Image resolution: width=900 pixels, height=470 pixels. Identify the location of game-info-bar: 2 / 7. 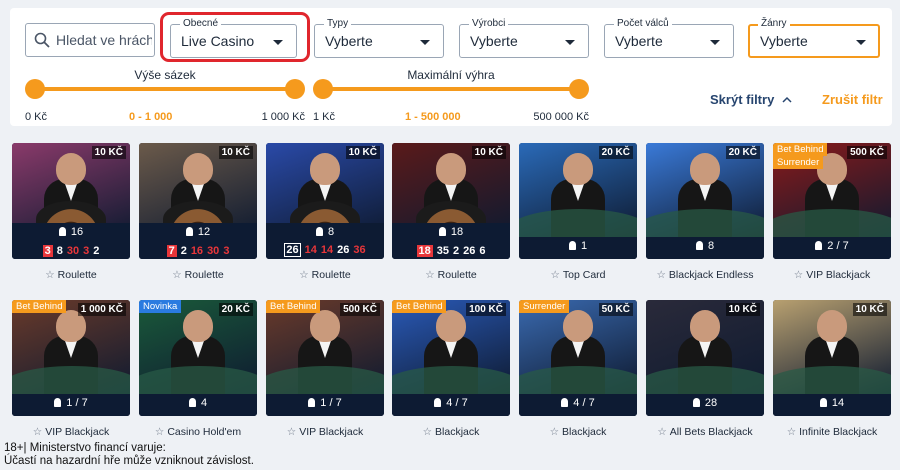
(832, 248).